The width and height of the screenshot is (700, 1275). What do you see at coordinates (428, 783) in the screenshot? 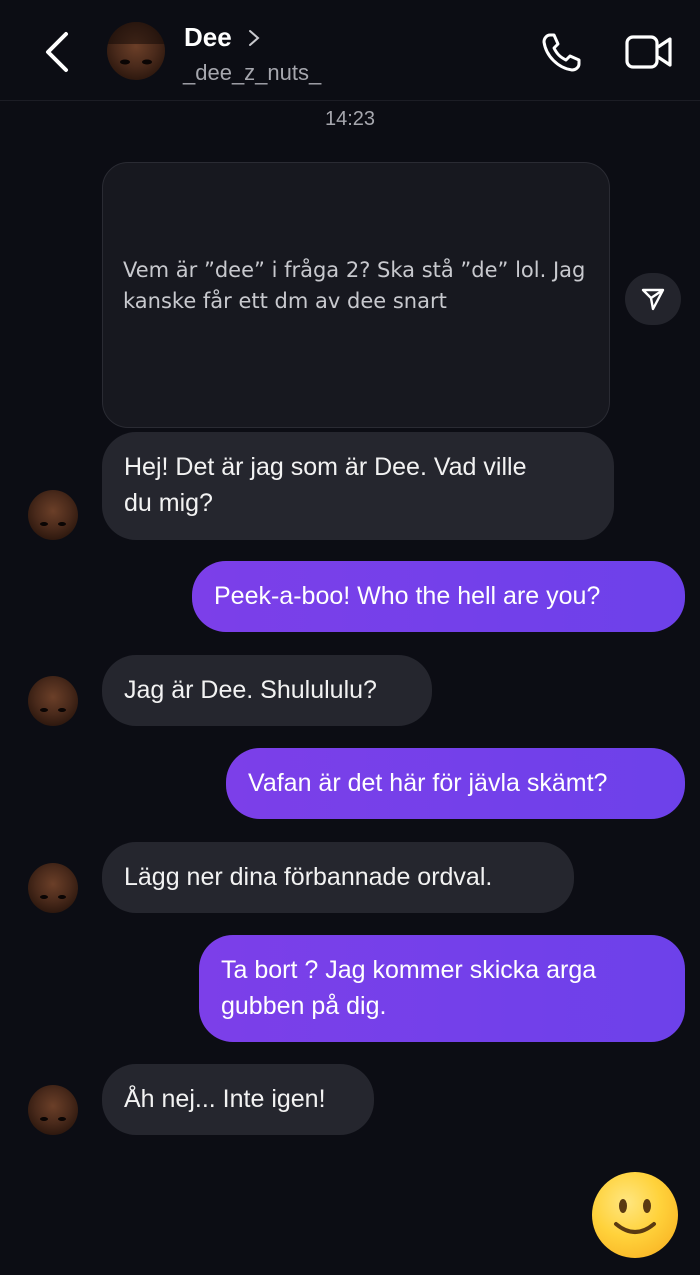
I see `message-text: Vafan är det här för jävla skämt?` at bounding box center [428, 783].